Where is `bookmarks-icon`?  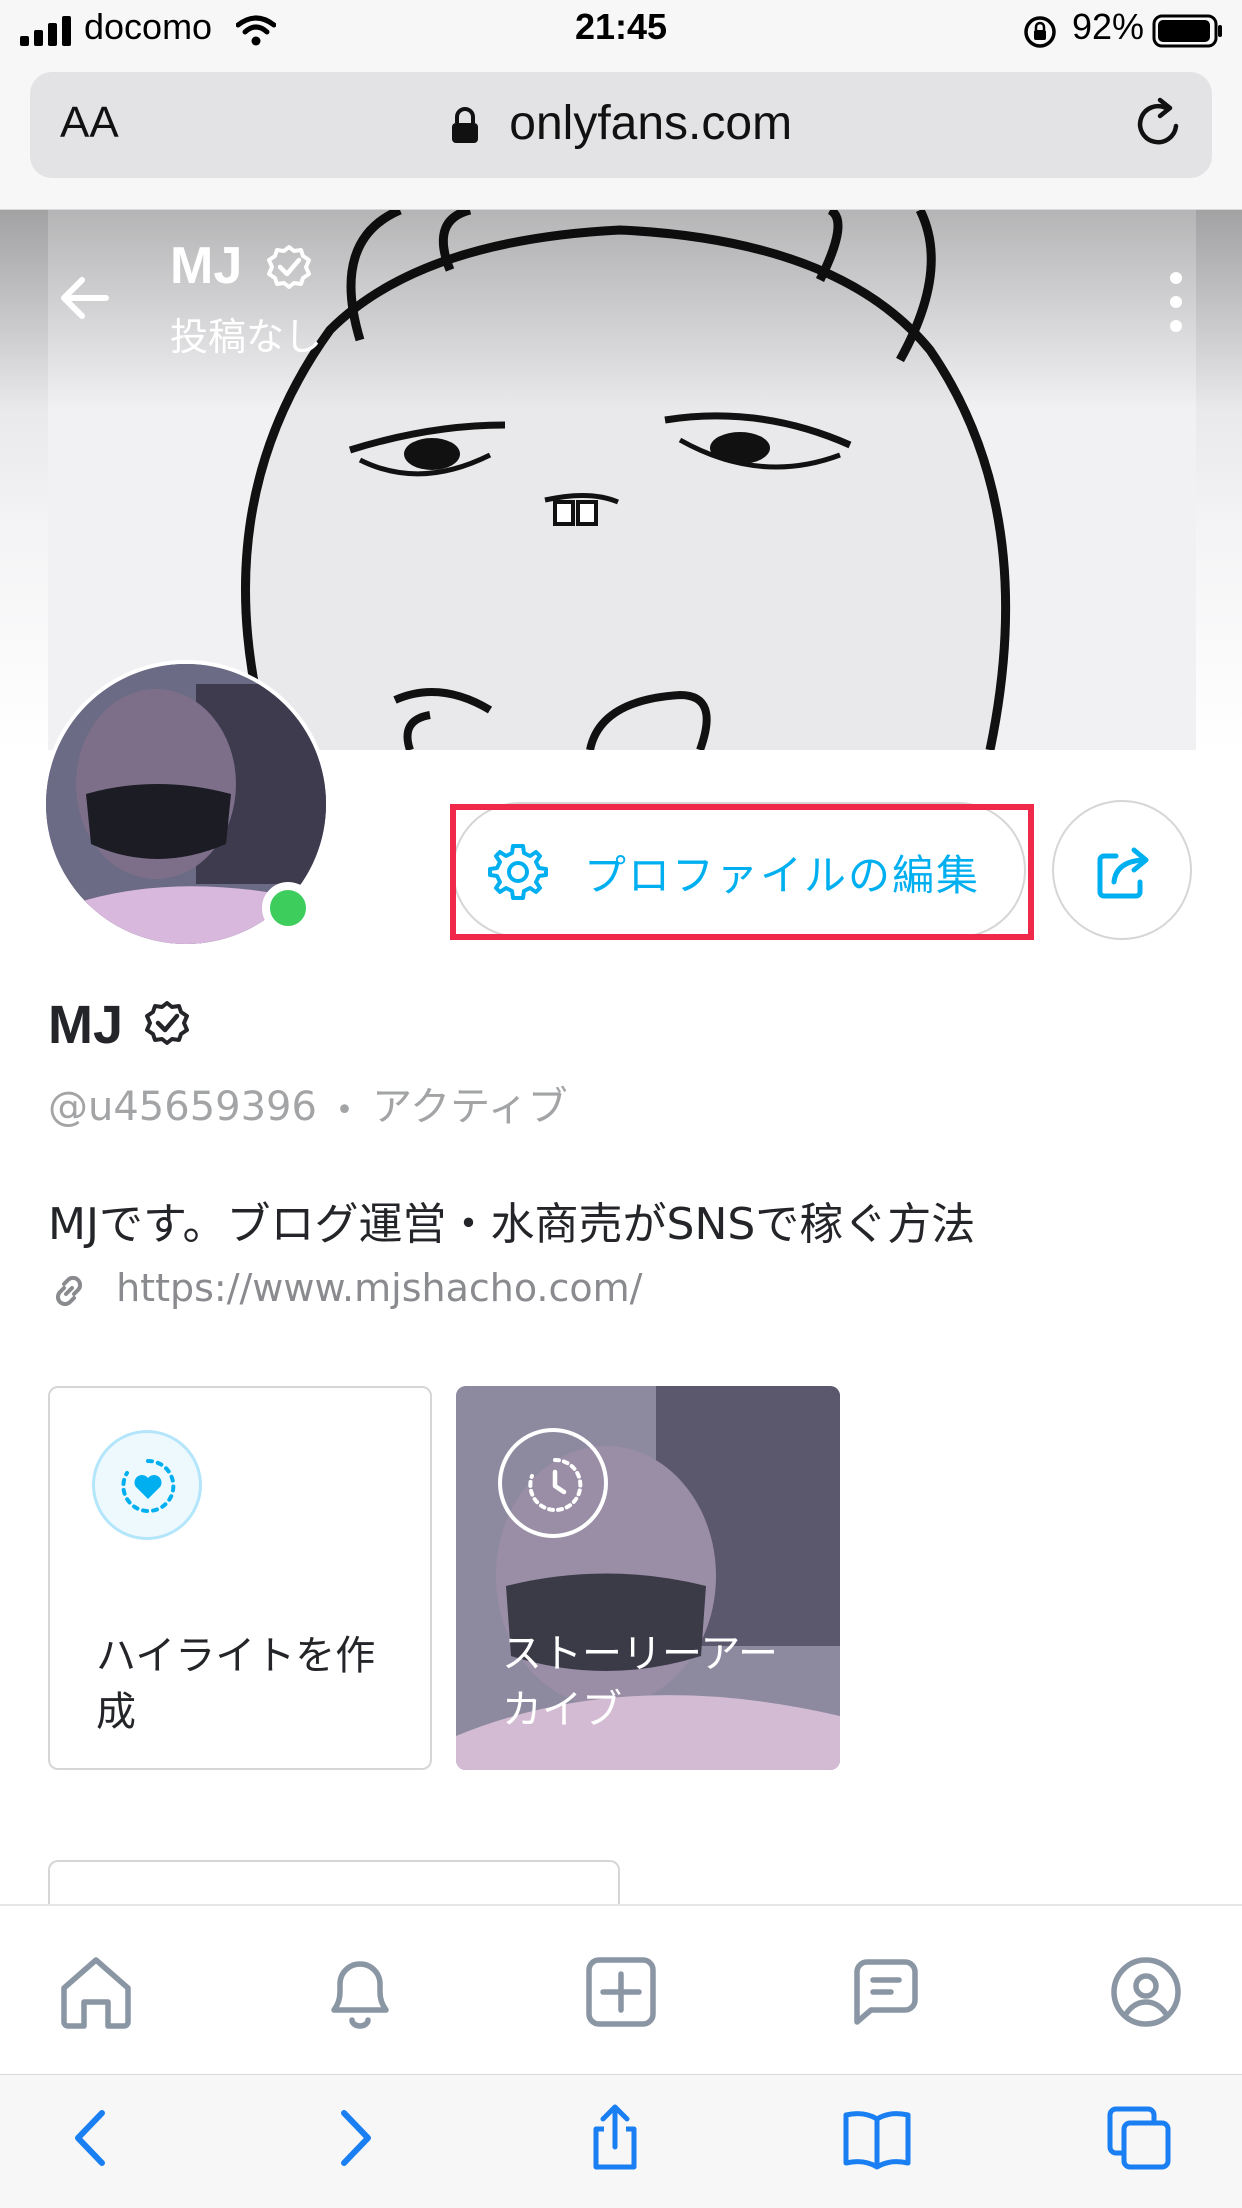
bookmarks-icon is located at coordinates (877, 2140).